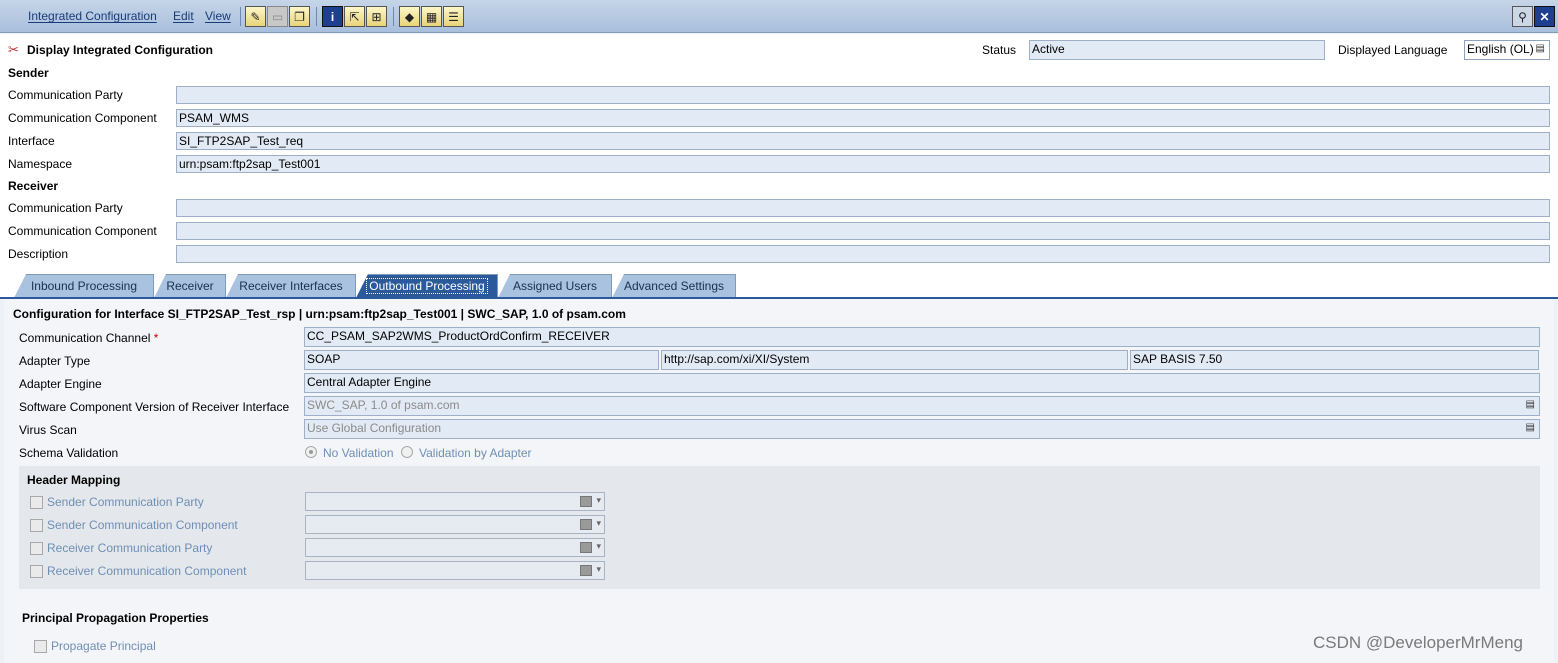  What do you see at coordinates (13, 49) in the screenshot?
I see `display-icon: ✂` at bounding box center [13, 49].